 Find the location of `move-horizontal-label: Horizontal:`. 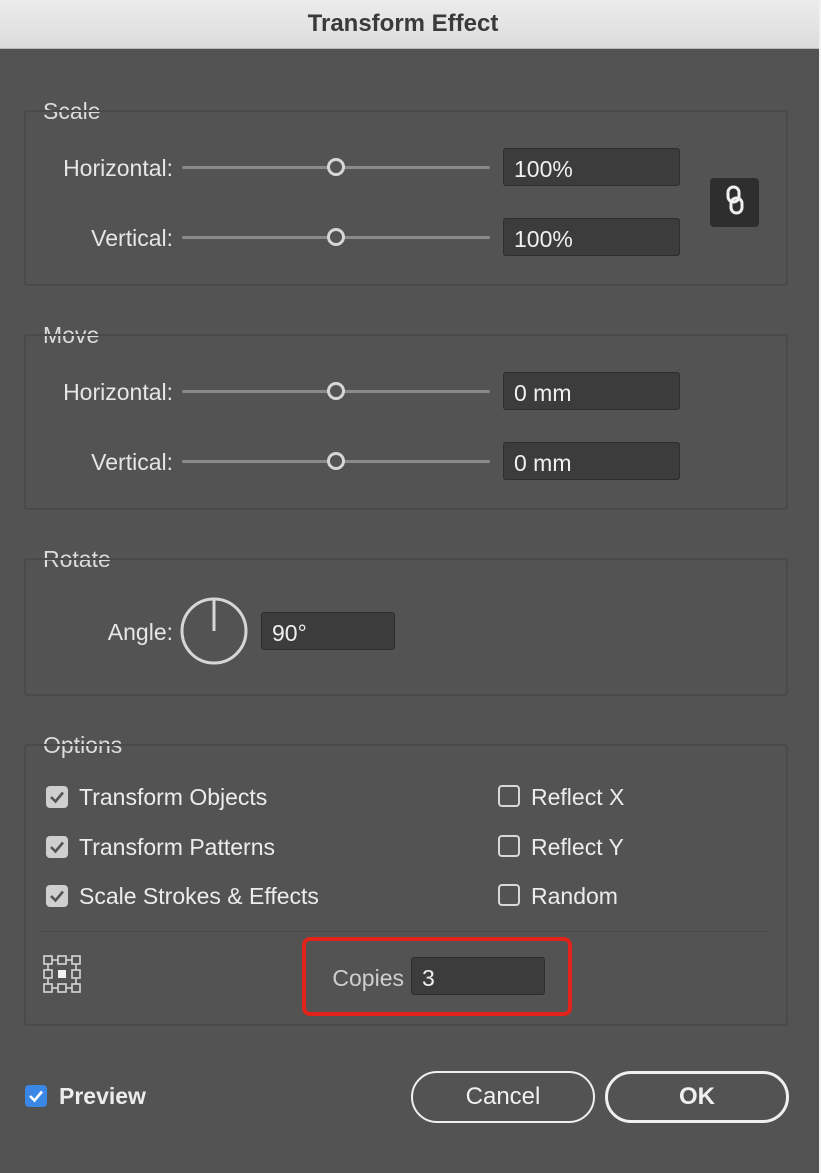

move-horizontal-label: Horizontal: is located at coordinates (118, 392).